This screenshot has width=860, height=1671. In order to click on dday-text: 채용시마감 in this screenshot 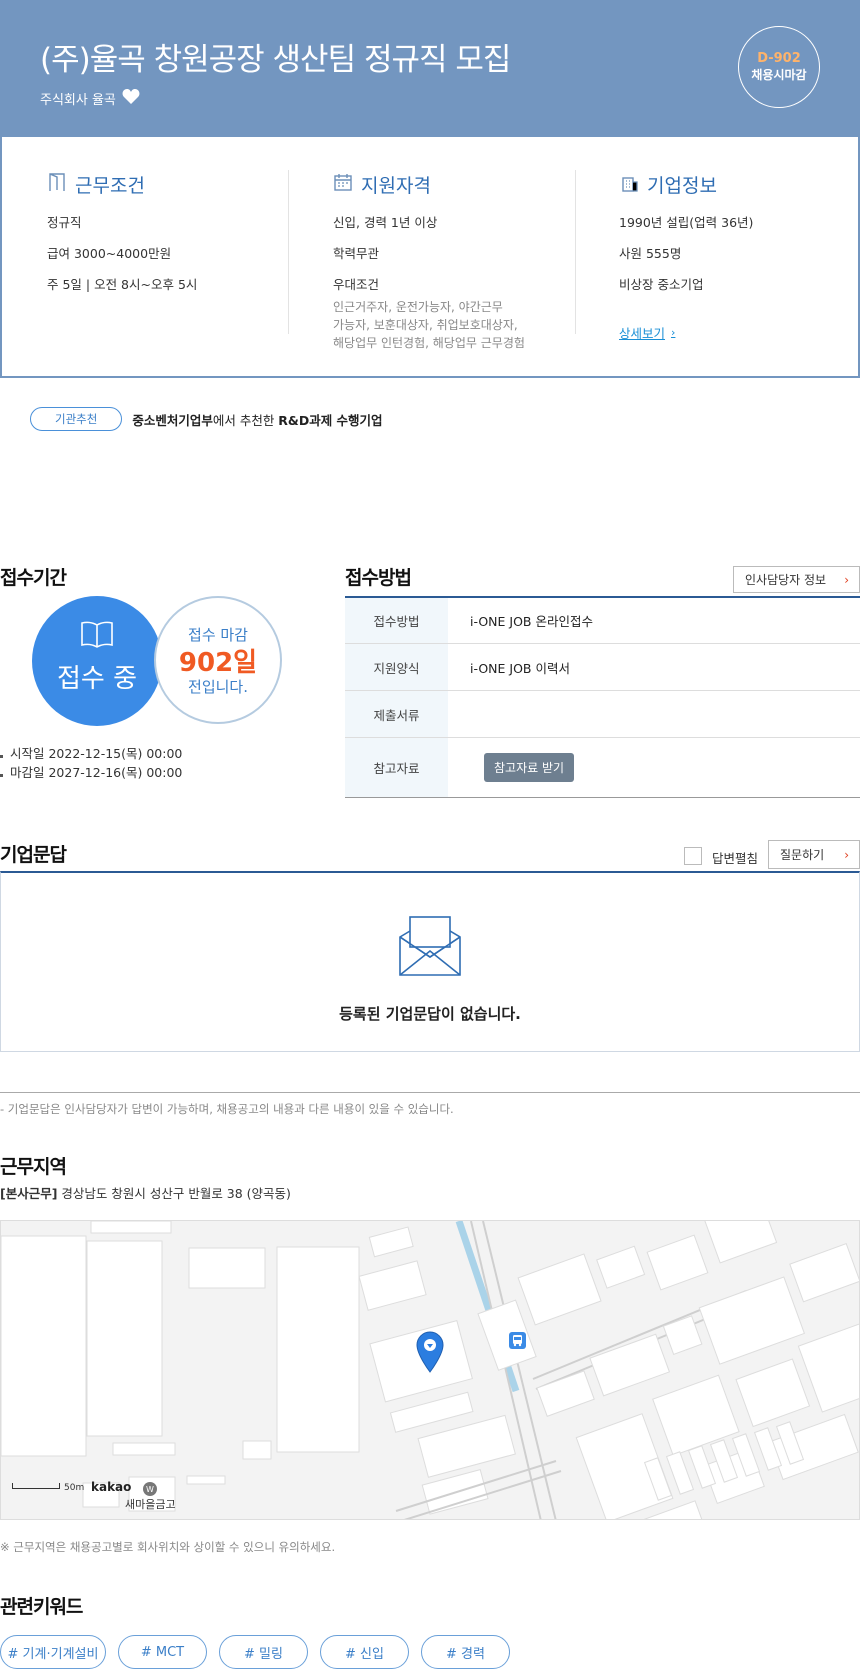, I will do `click(779, 75)`.